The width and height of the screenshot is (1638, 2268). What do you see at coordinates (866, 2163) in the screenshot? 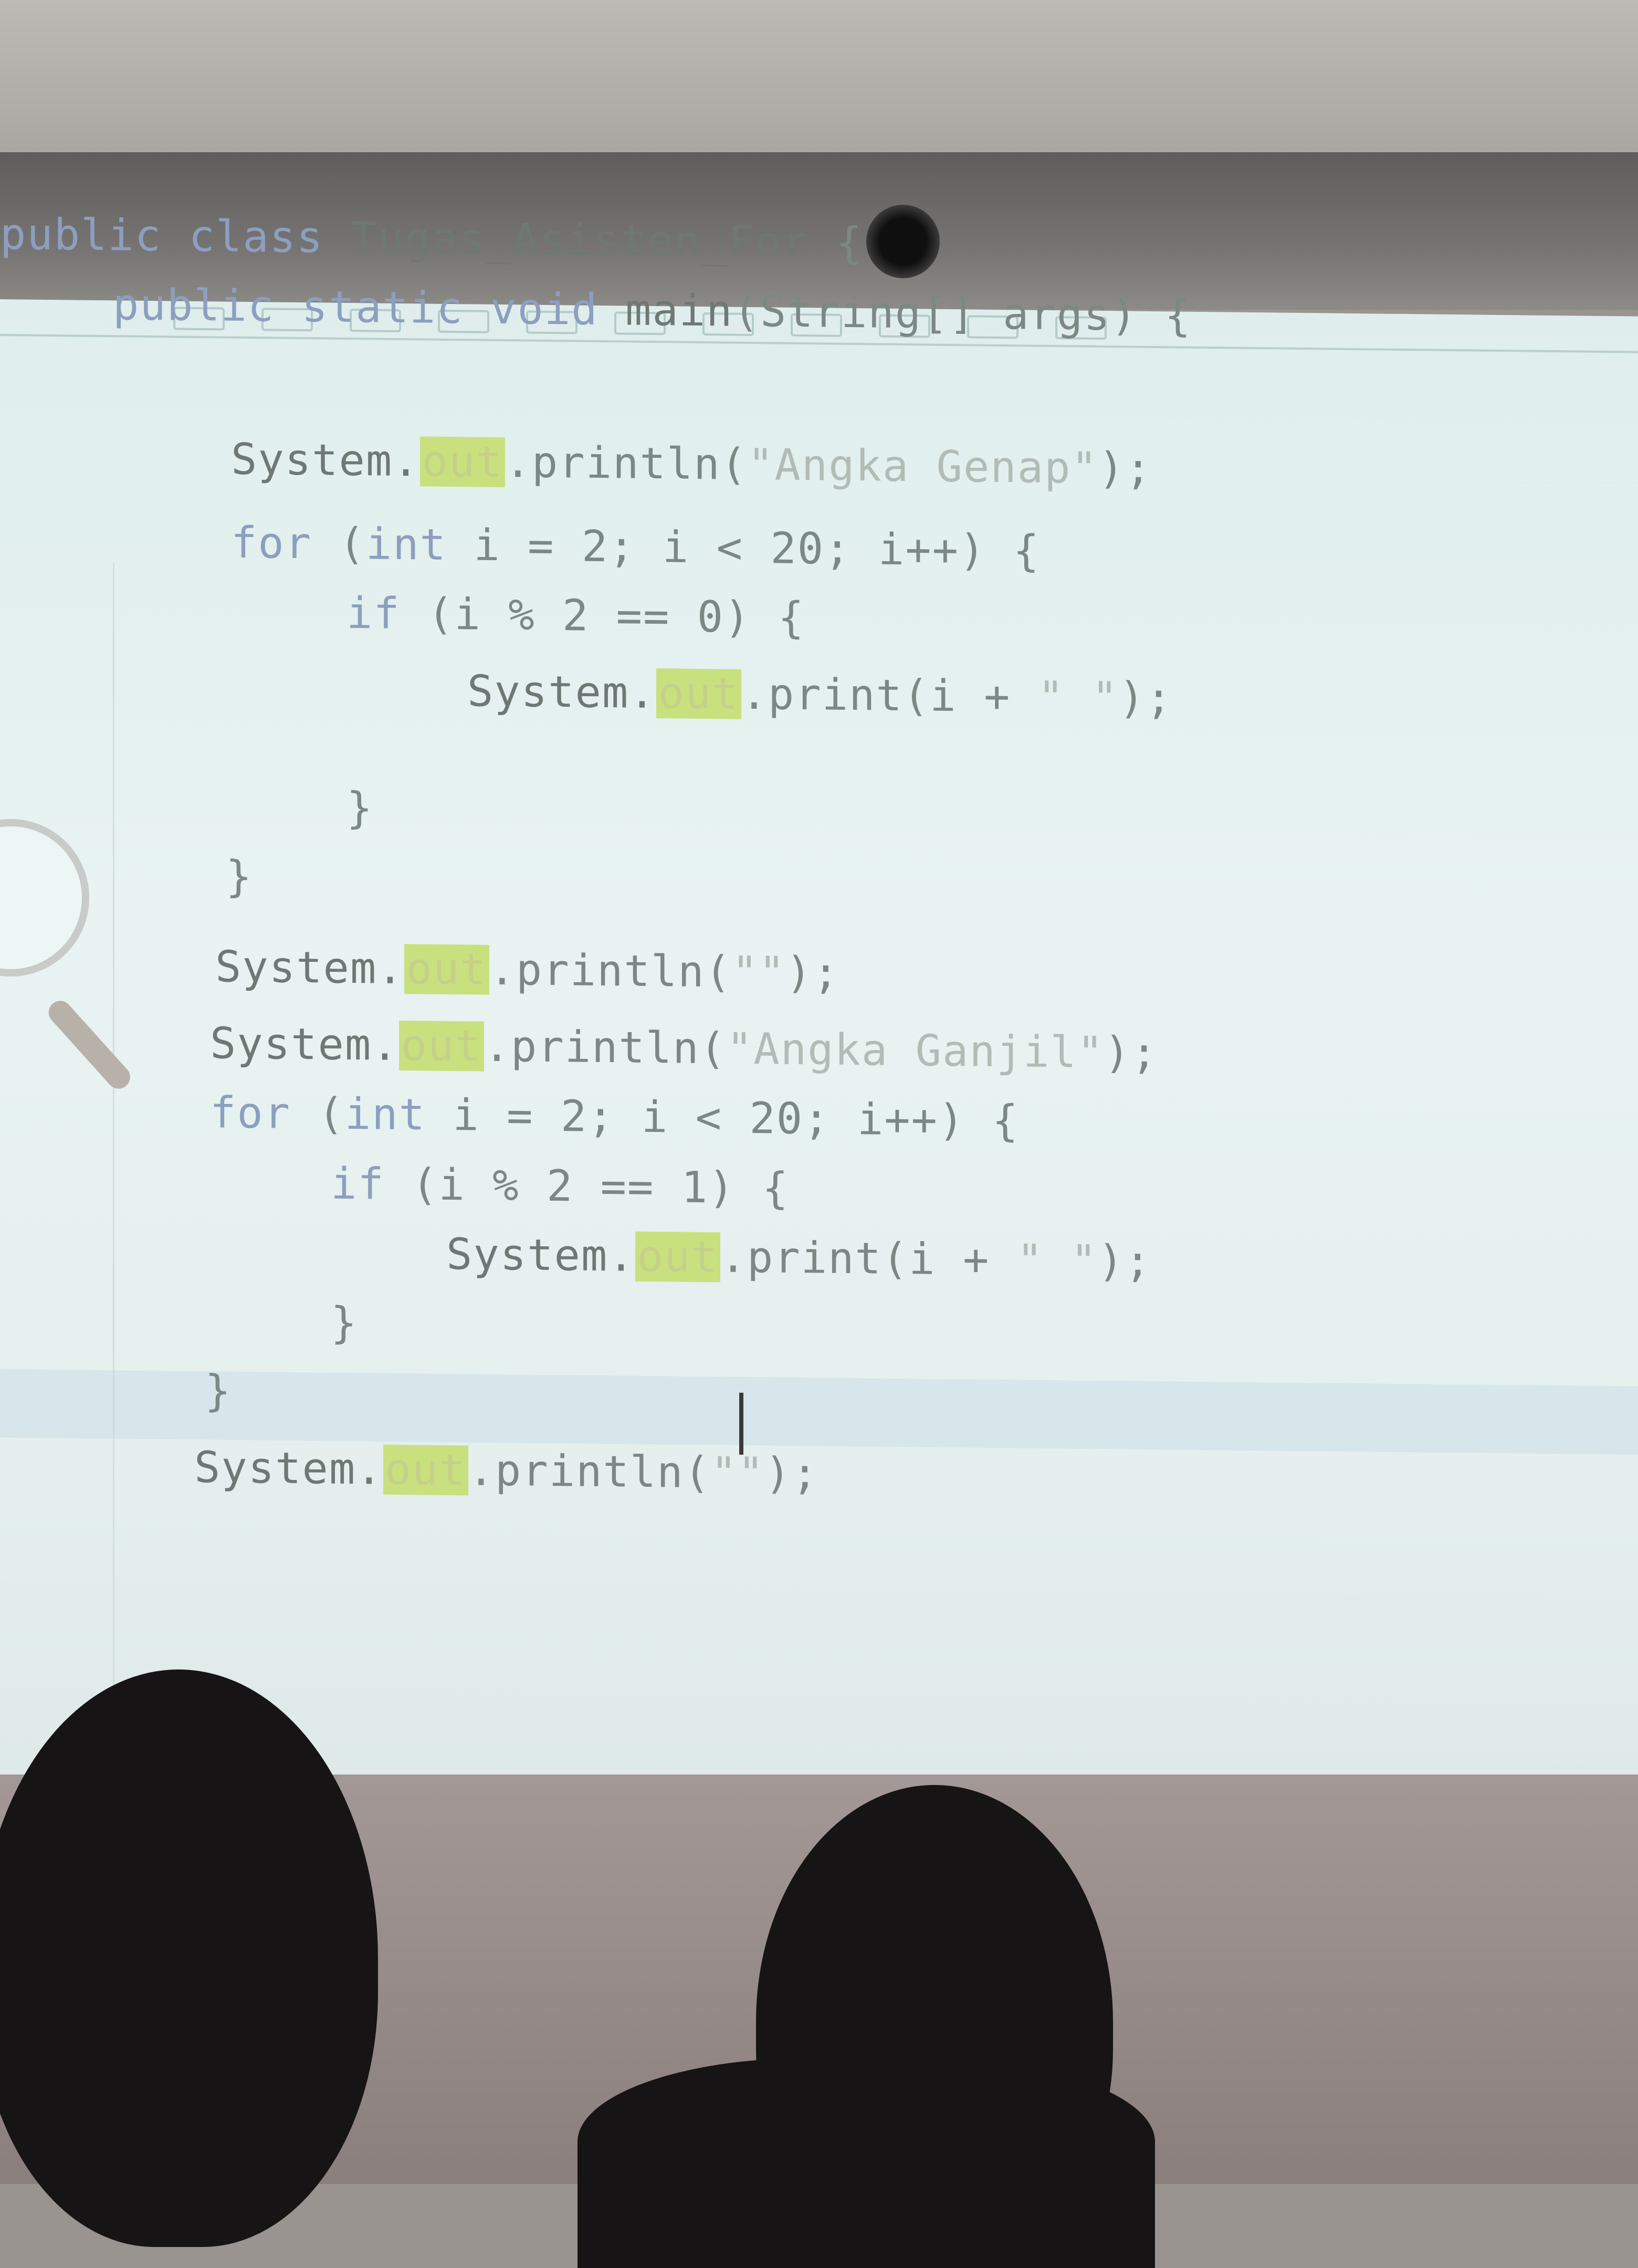
I see `audience-head-center-shoulders` at bounding box center [866, 2163].